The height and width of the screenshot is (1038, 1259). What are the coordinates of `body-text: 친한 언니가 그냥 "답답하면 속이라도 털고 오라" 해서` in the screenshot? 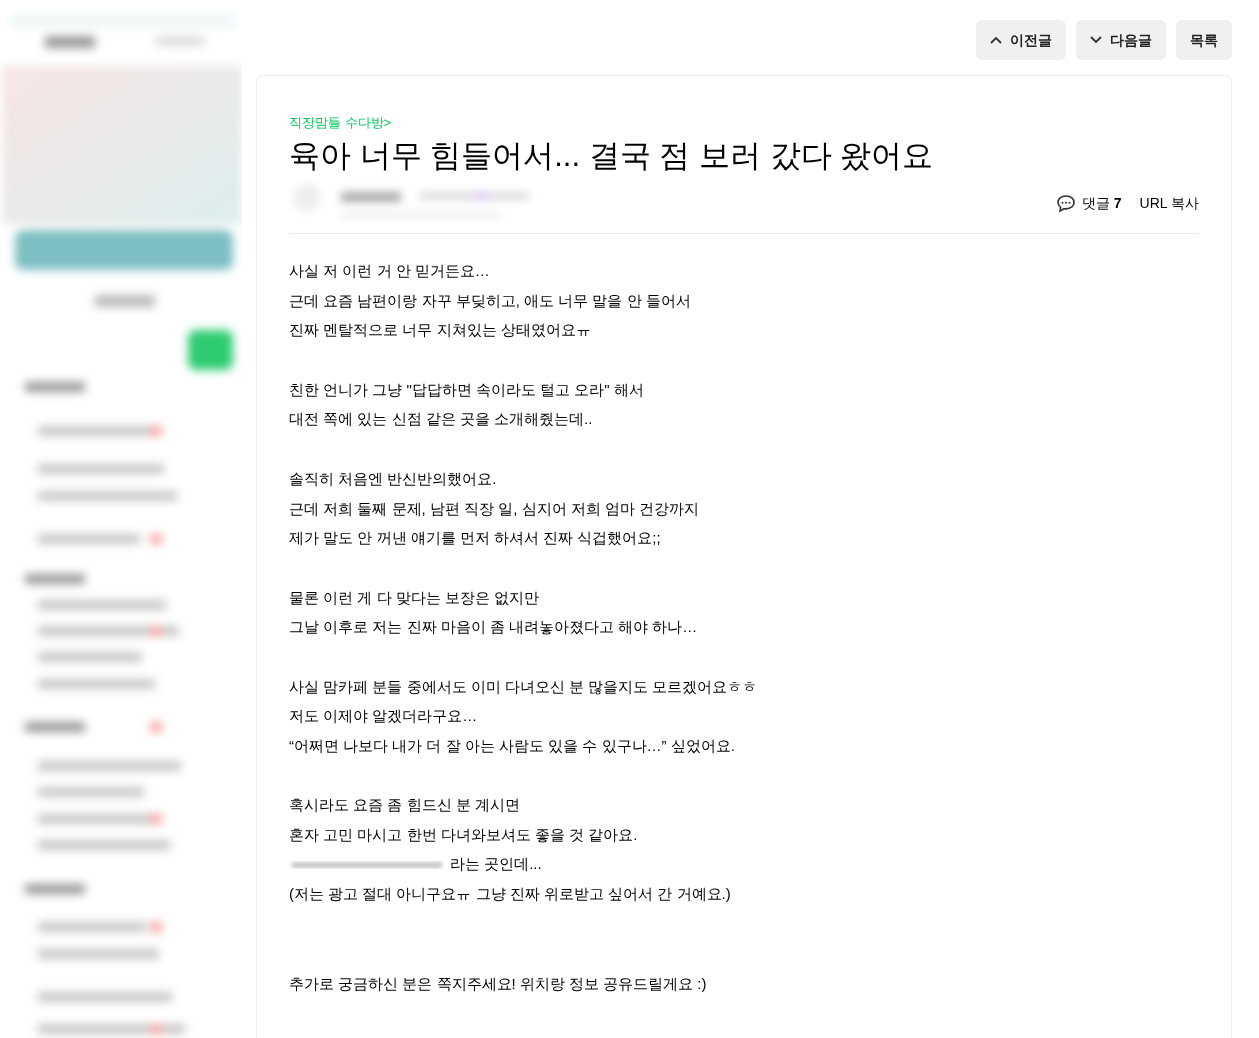 It's located at (467, 389).